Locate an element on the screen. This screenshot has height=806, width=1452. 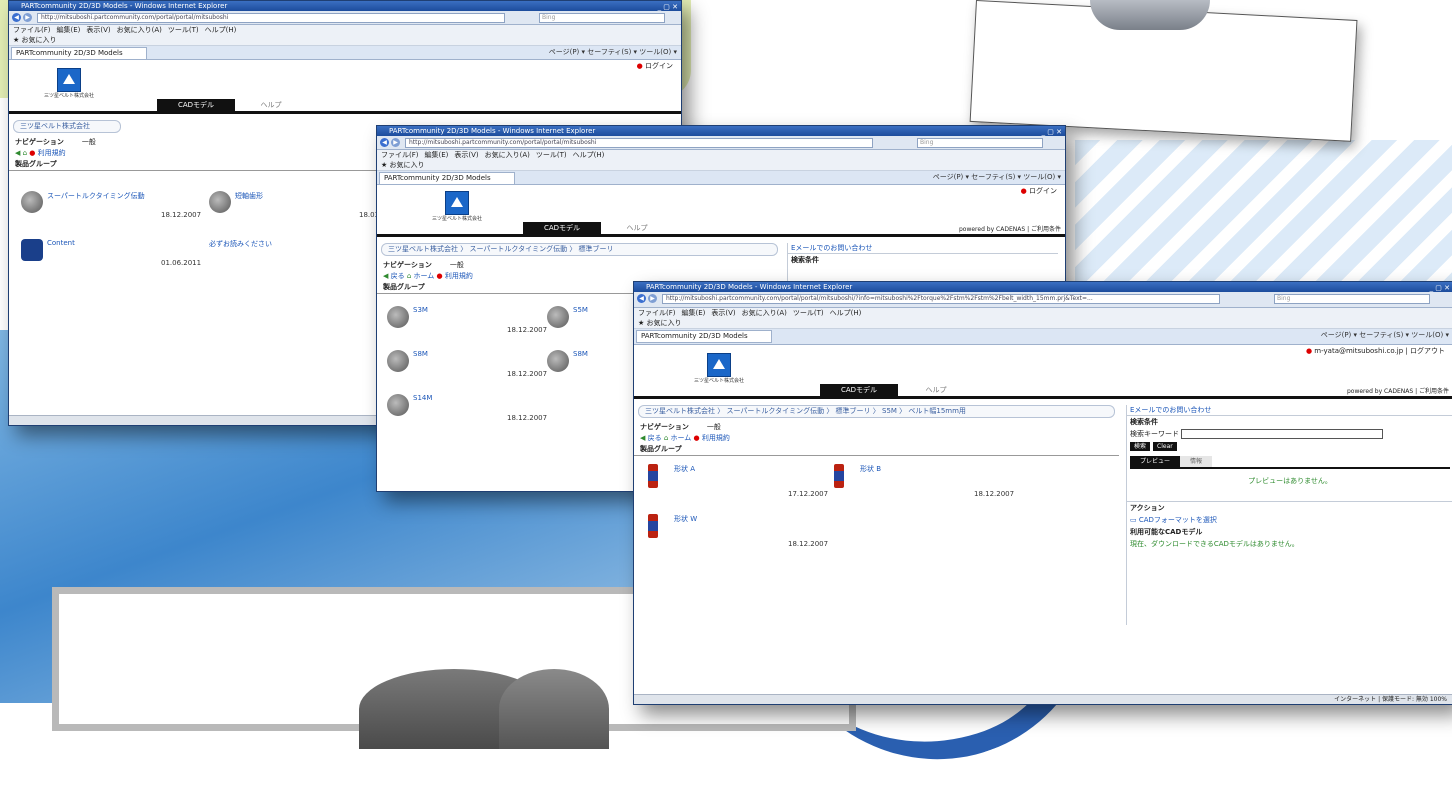
item-label: 形状 B is located at coordinates (870, 469).